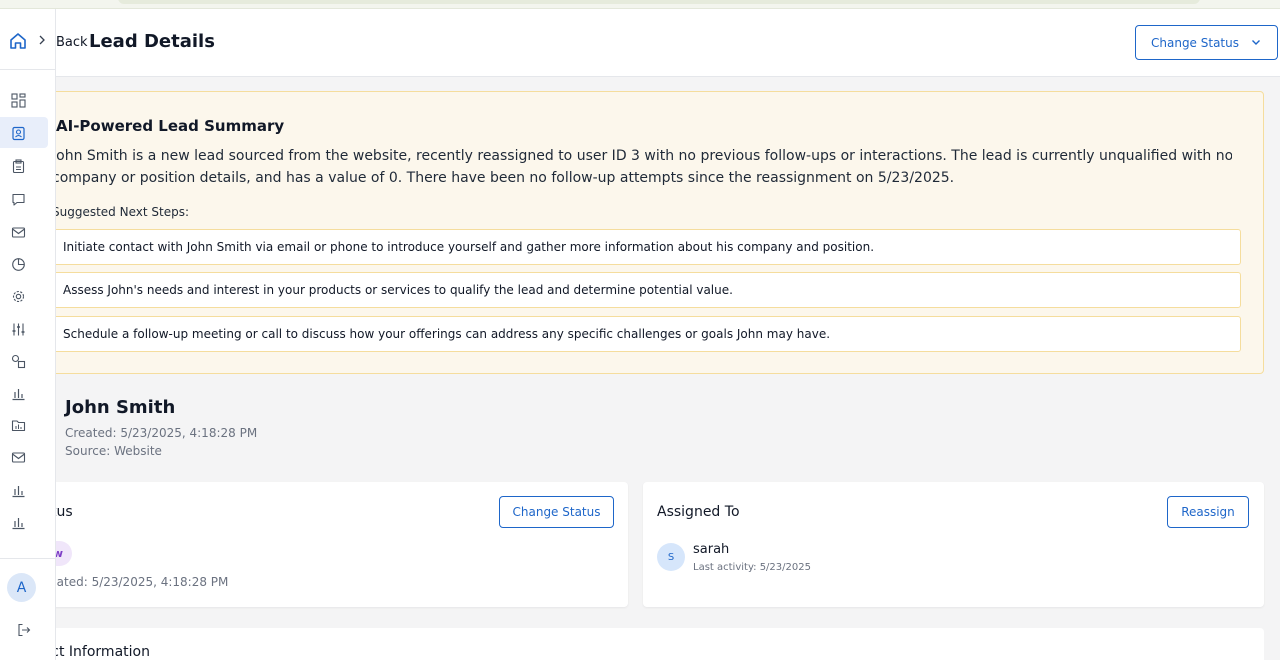 The image size is (1280, 660). Describe the element at coordinates (42, 40) in the screenshot. I see `chevron-right-icon` at that location.